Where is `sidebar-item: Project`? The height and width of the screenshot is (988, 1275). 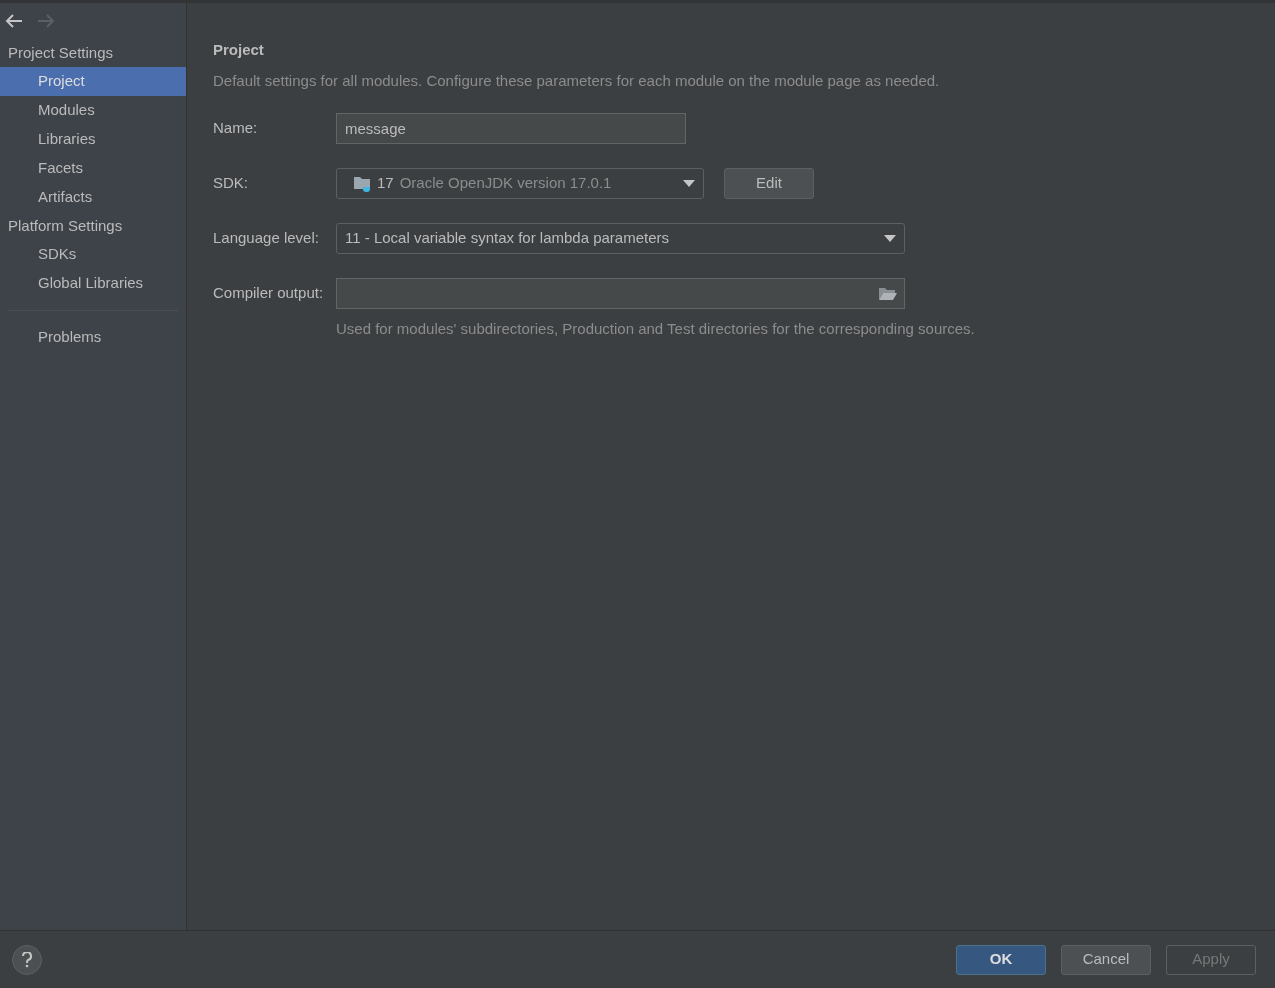
sidebar-item: Project is located at coordinates (93, 81).